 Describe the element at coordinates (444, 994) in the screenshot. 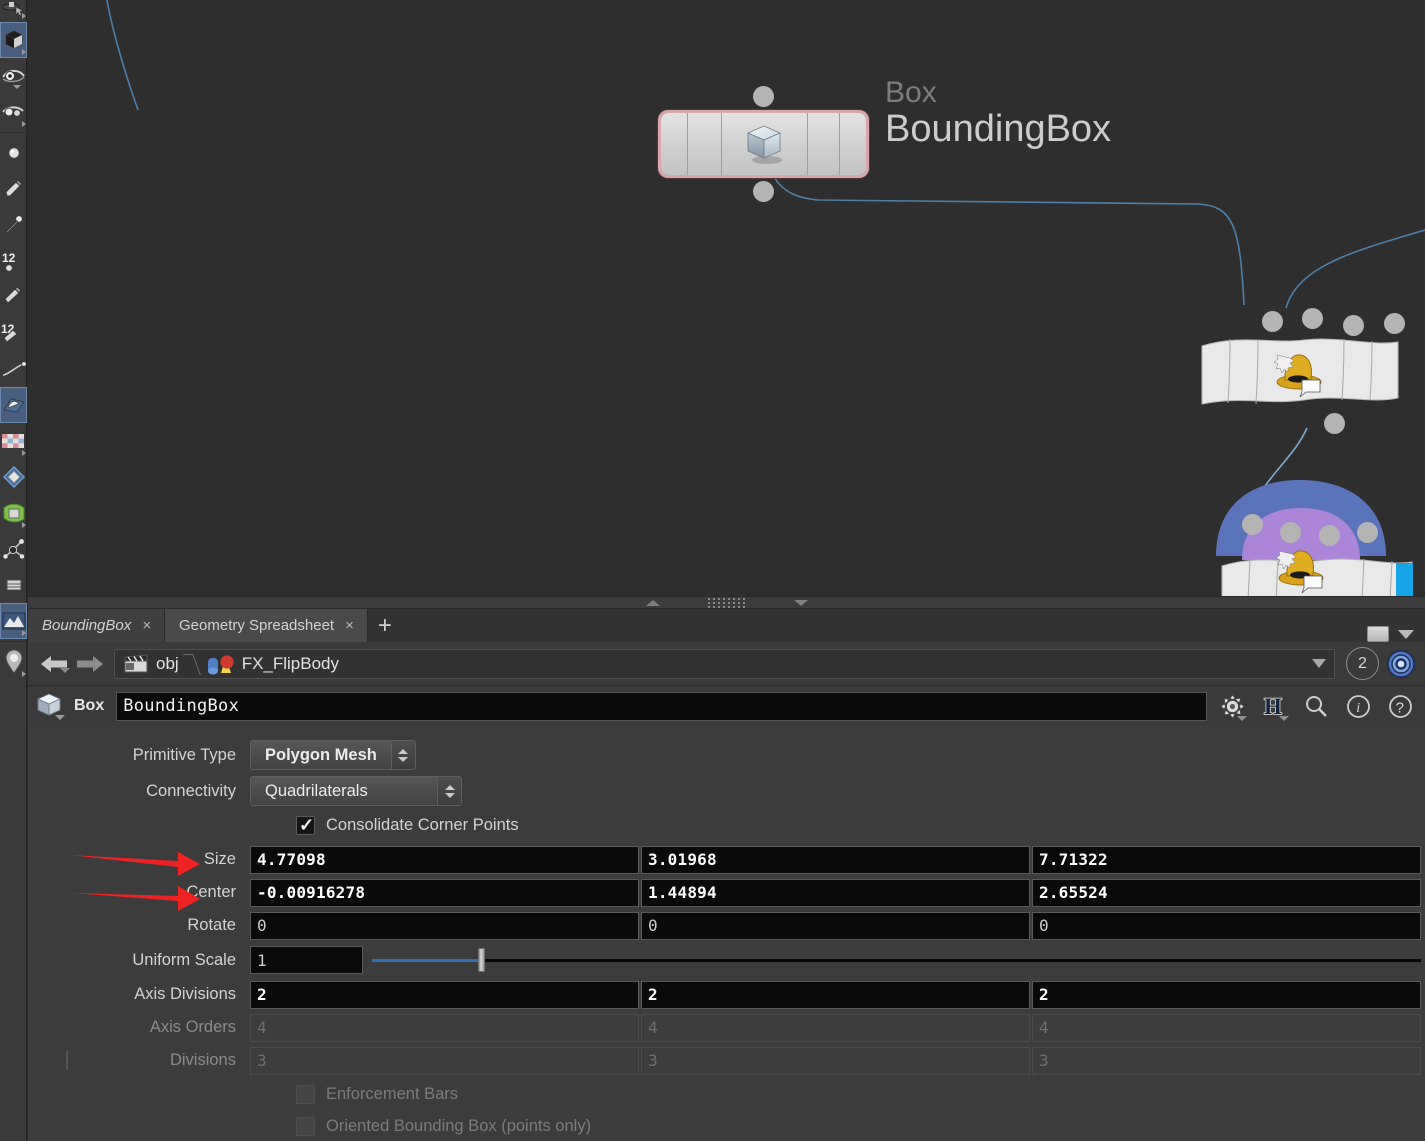

I see `axis-divisions-x-input: 2` at that location.